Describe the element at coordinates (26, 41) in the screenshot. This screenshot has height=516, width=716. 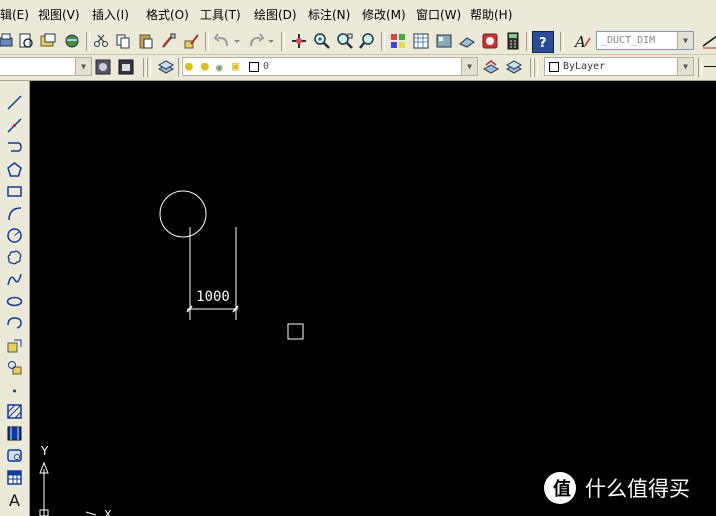
I see `plot-preview-icon` at that location.